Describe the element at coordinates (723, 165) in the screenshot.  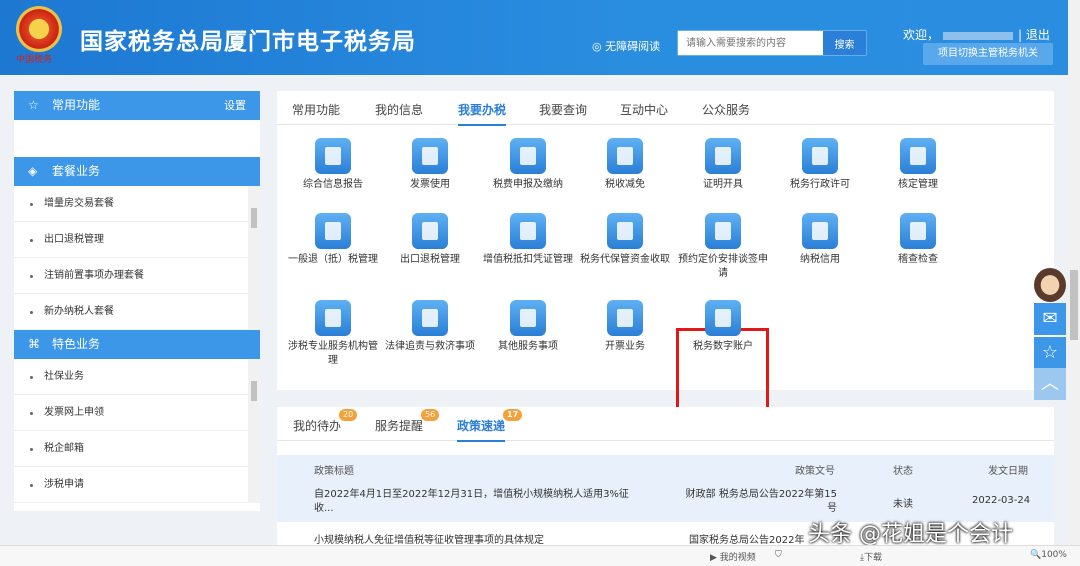
I see `service-item: 证明开具` at that location.